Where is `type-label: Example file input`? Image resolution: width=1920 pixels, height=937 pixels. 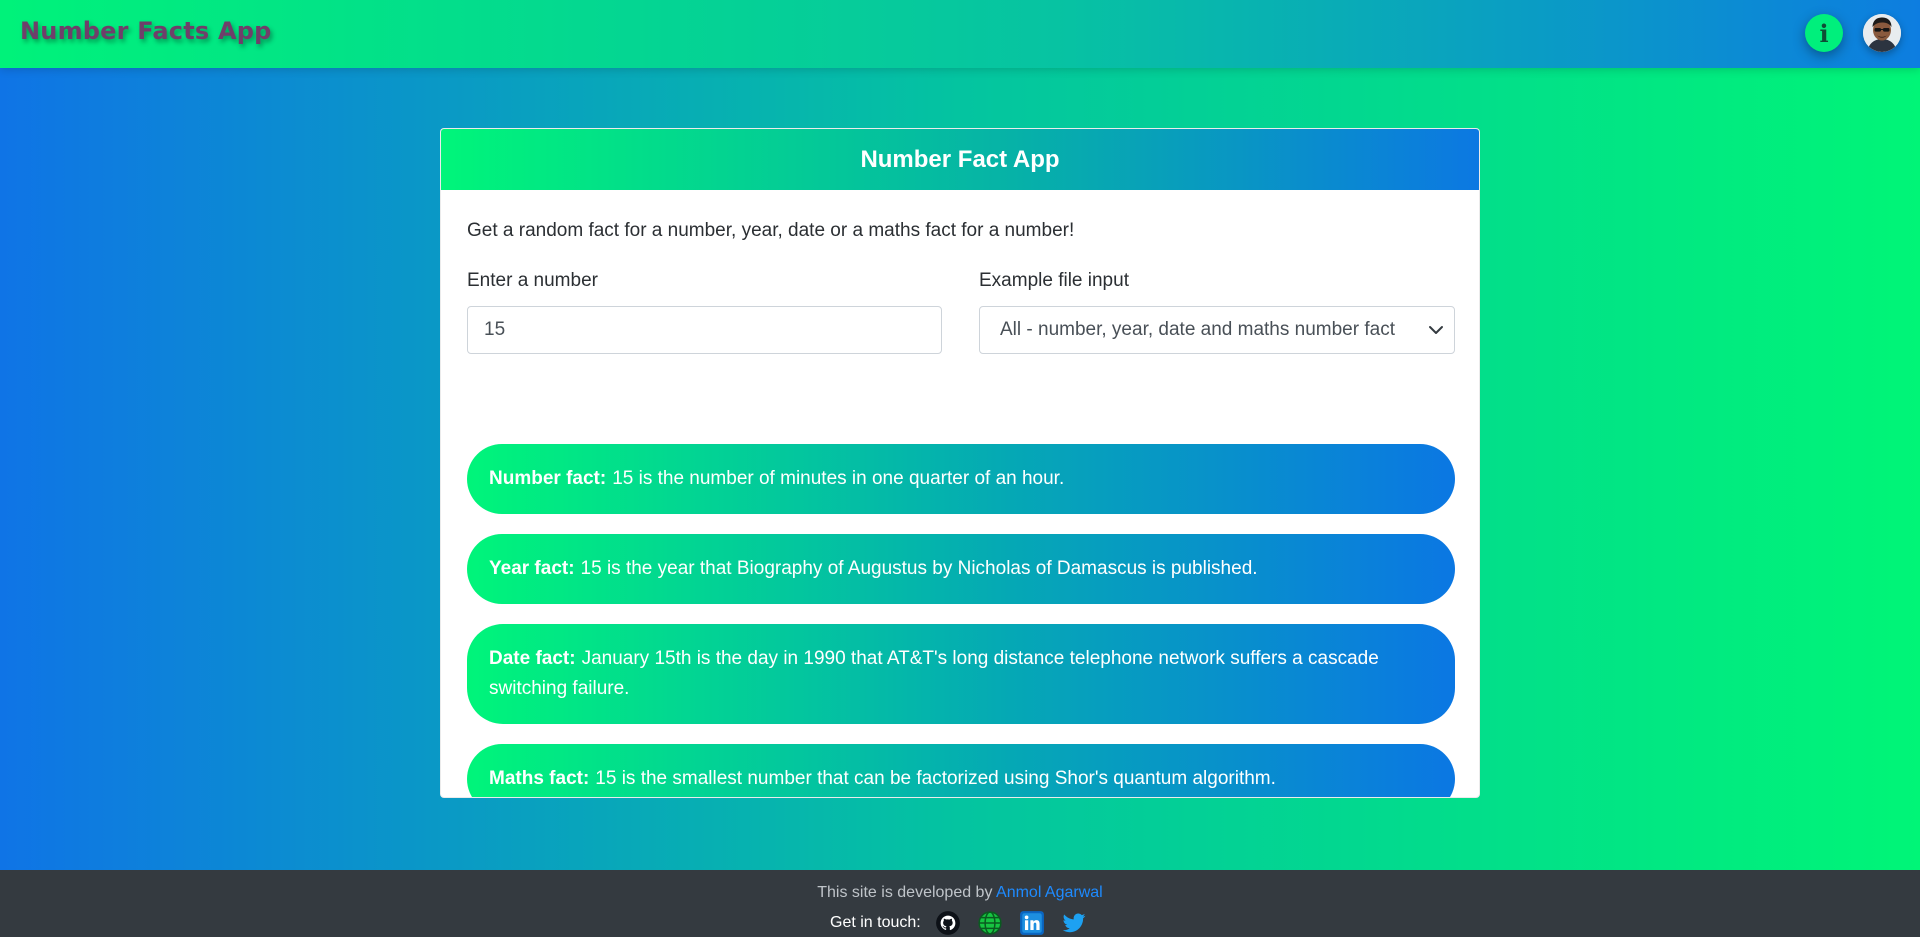
type-label: Example file input is located at coordinates (1054, 280).